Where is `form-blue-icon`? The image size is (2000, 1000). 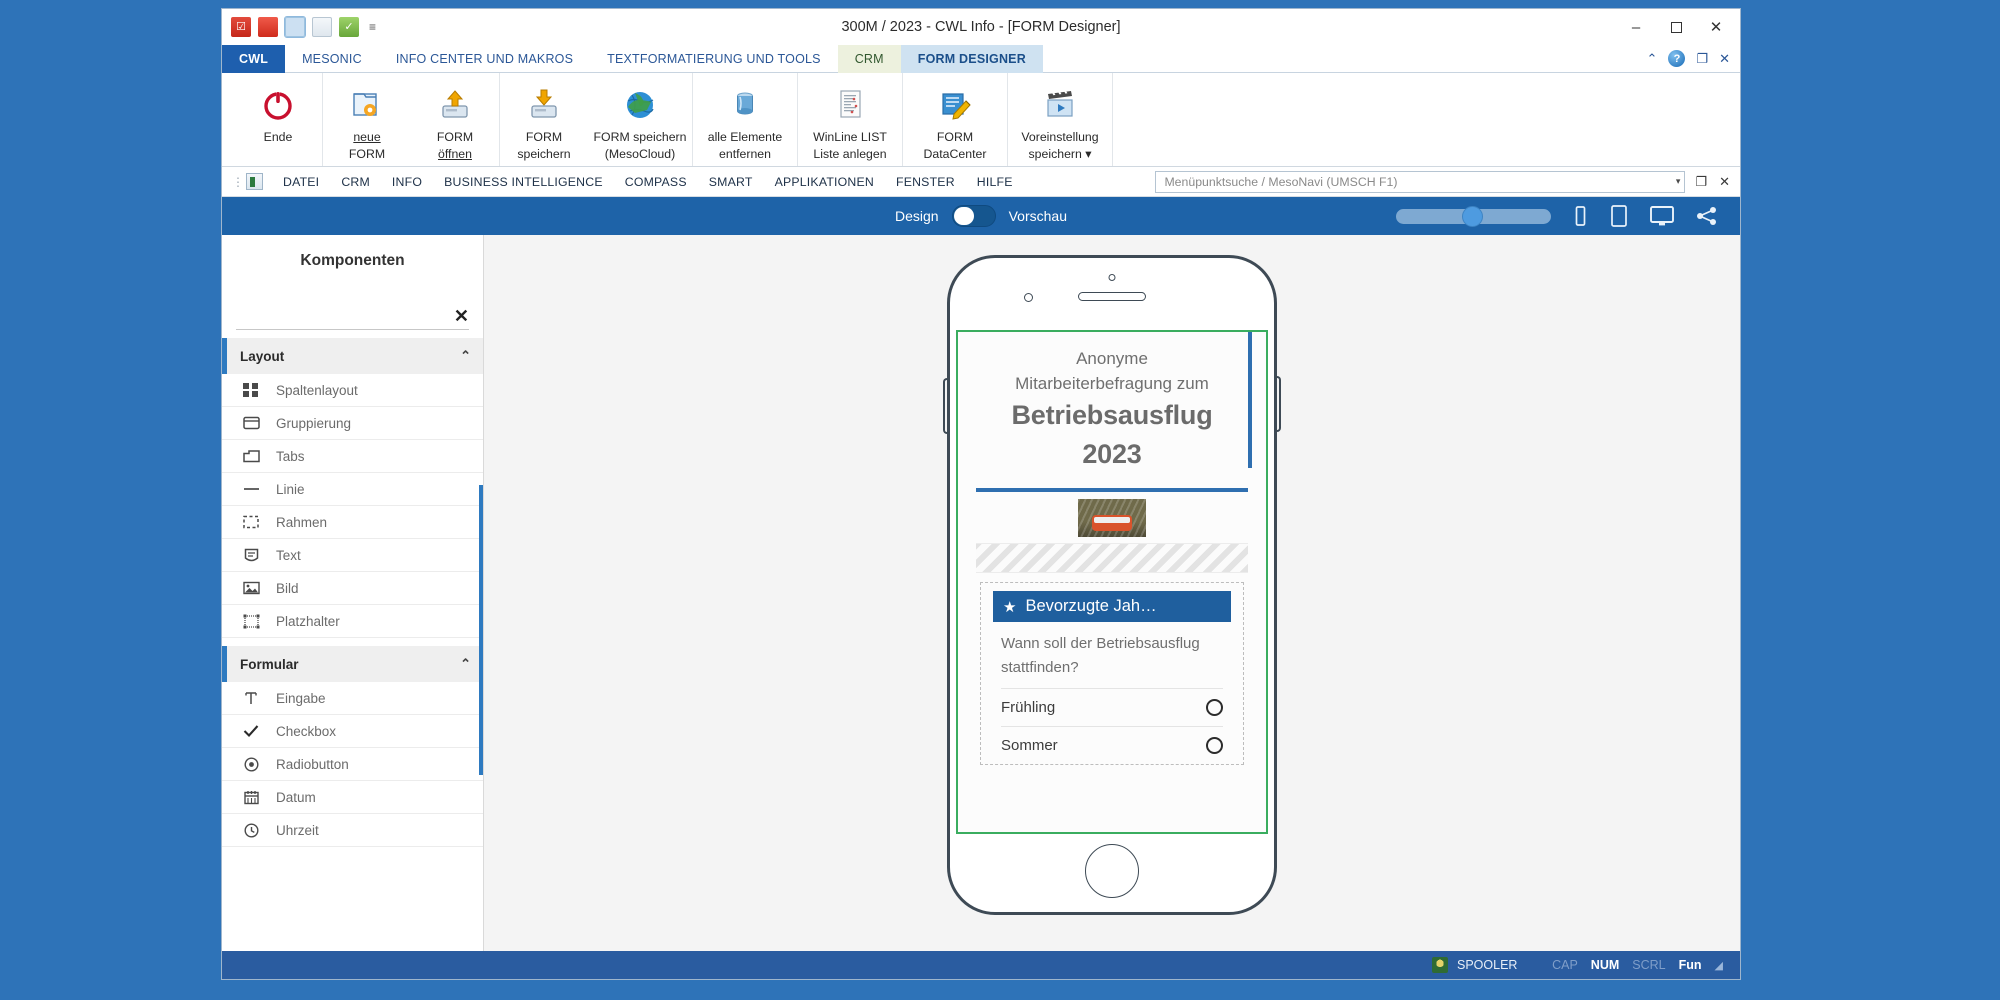 form-blue-icon is located at coordinates (295, 27).